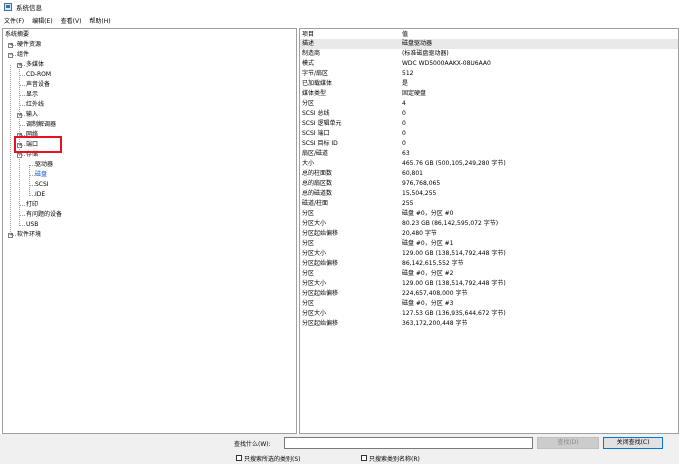  I want to click on tree-item: 多媒体, so click(35, 65).